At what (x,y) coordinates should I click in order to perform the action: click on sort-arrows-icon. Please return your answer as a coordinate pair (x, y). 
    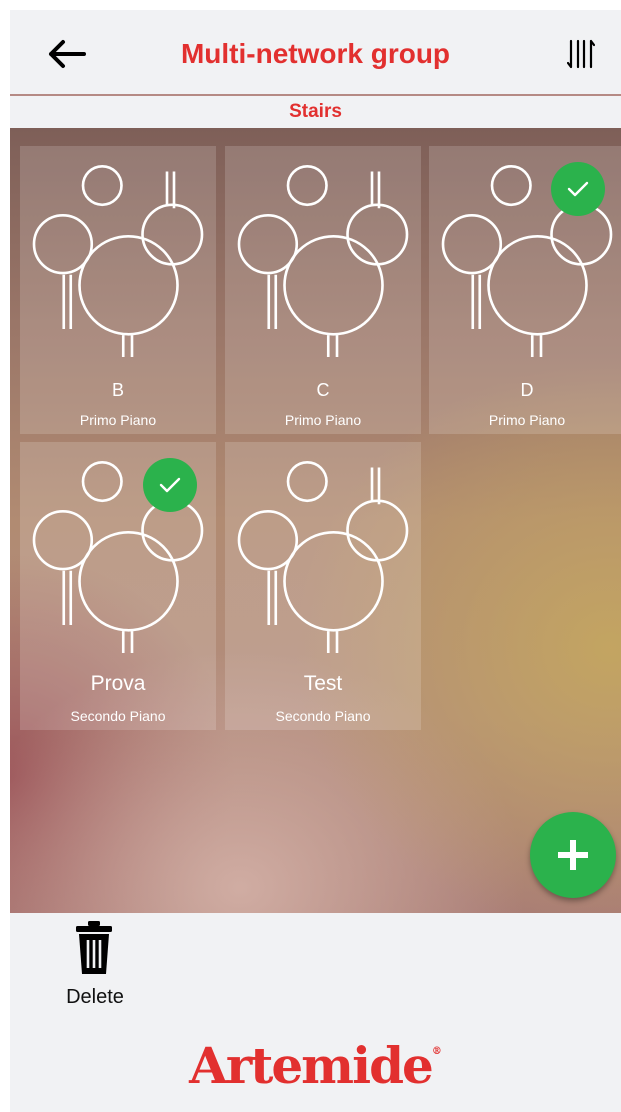
    Looking at the image, I should click on (581, 54).